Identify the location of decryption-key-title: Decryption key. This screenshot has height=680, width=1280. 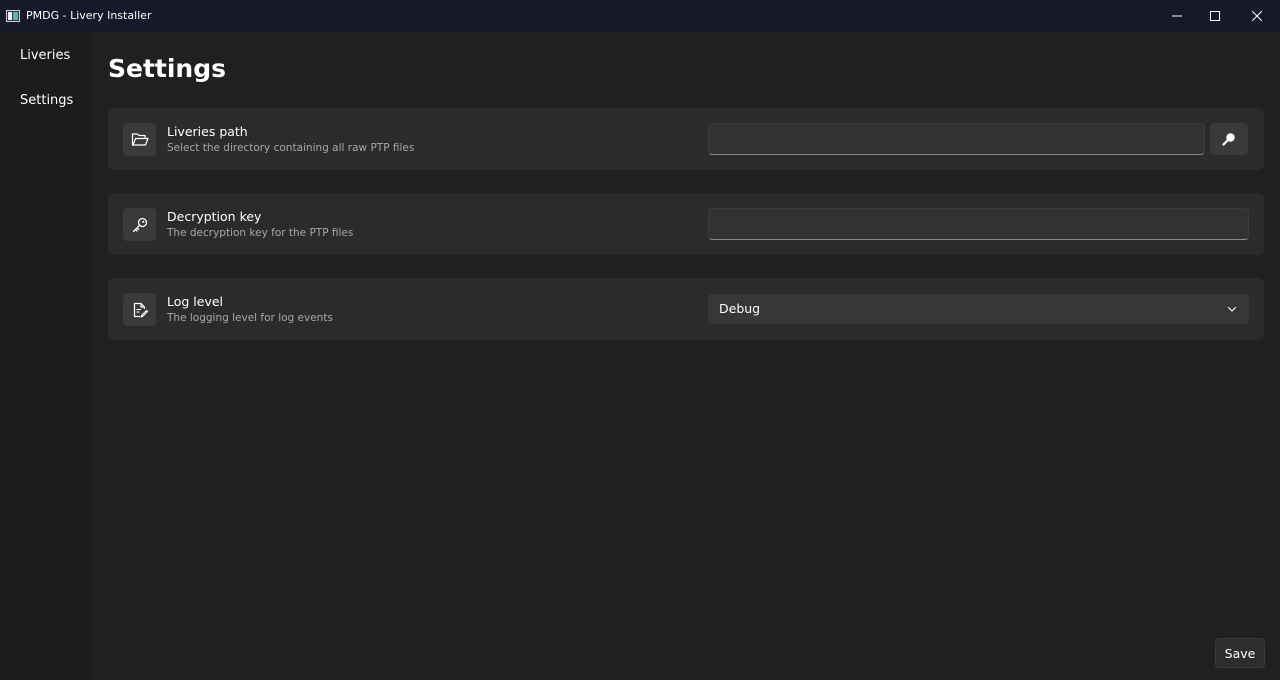
(214, 216).